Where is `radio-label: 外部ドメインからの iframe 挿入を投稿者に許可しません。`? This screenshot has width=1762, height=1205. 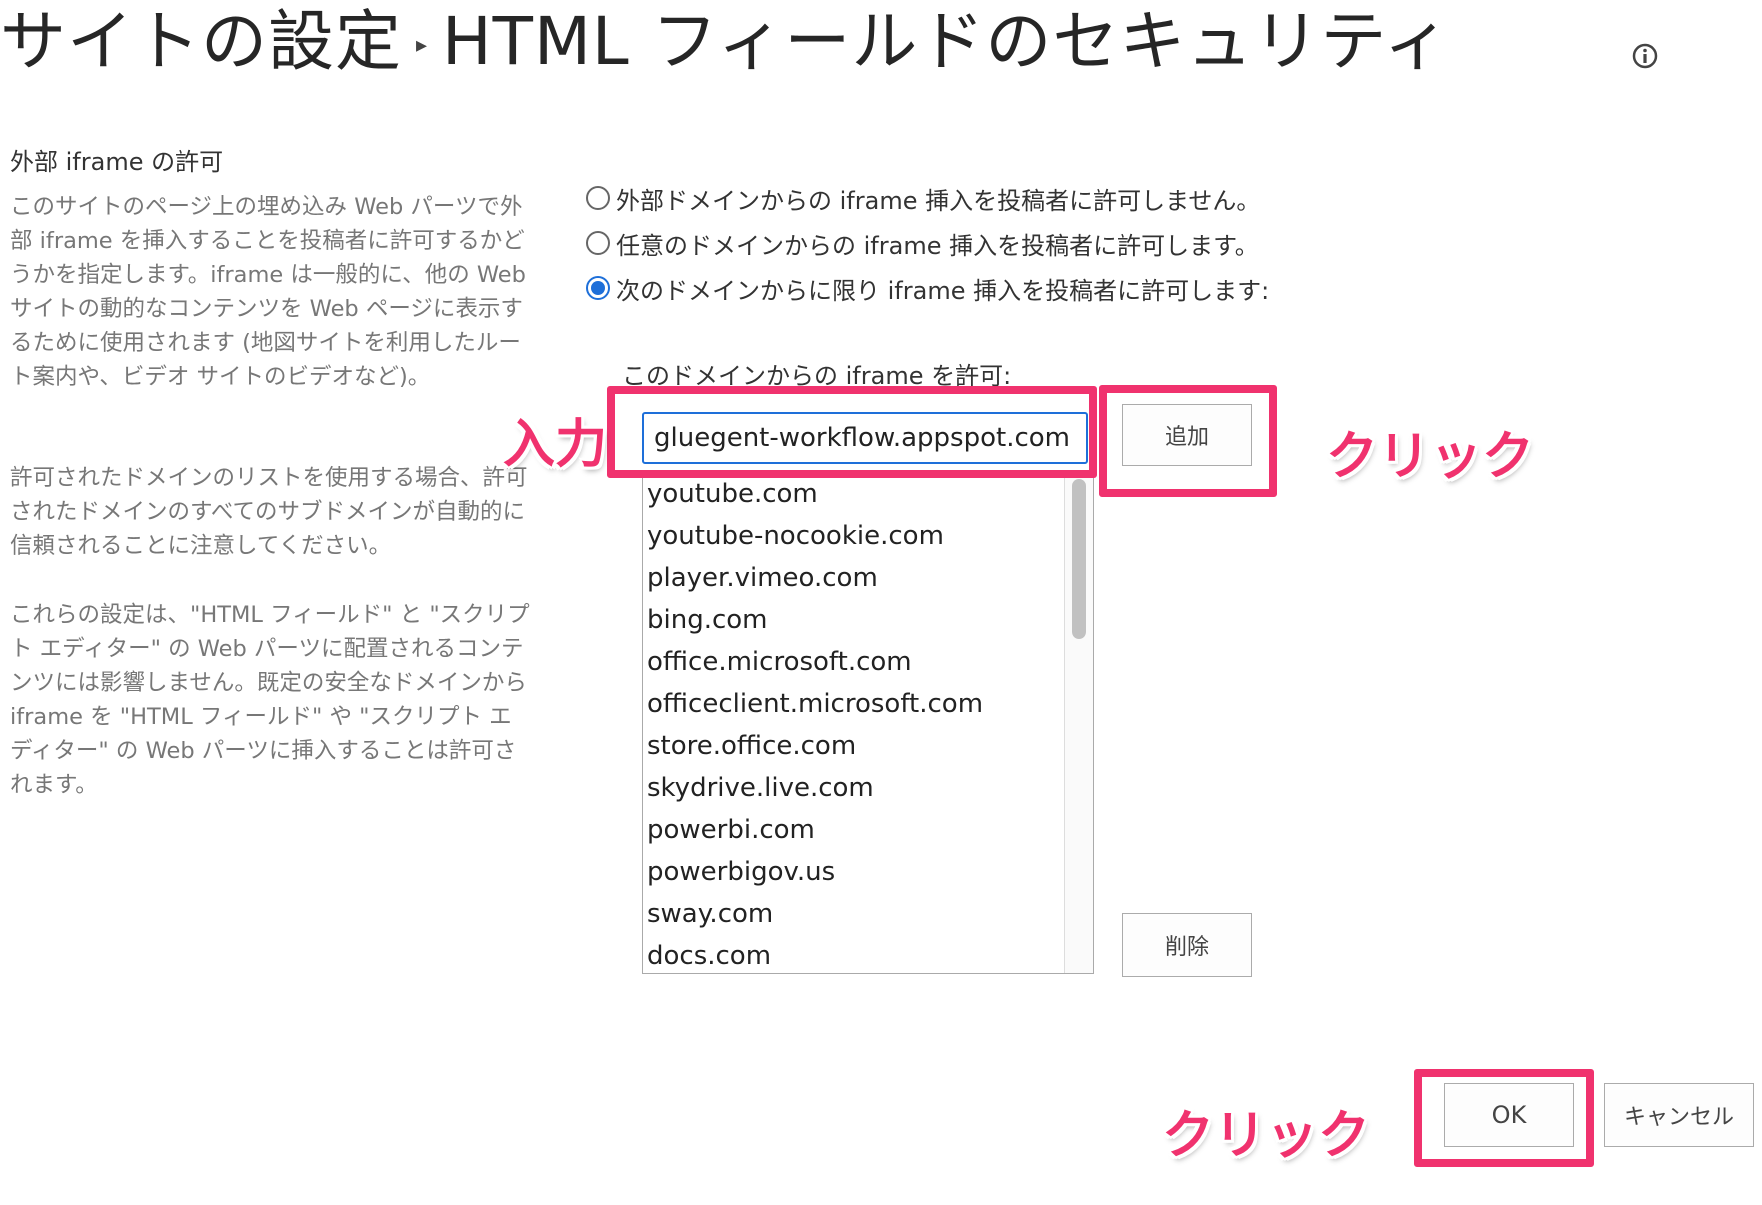 radio-label: 外部ドメインからの iframe 挿入を投稿者に許可しません。 is located at coordinates (938, 200).